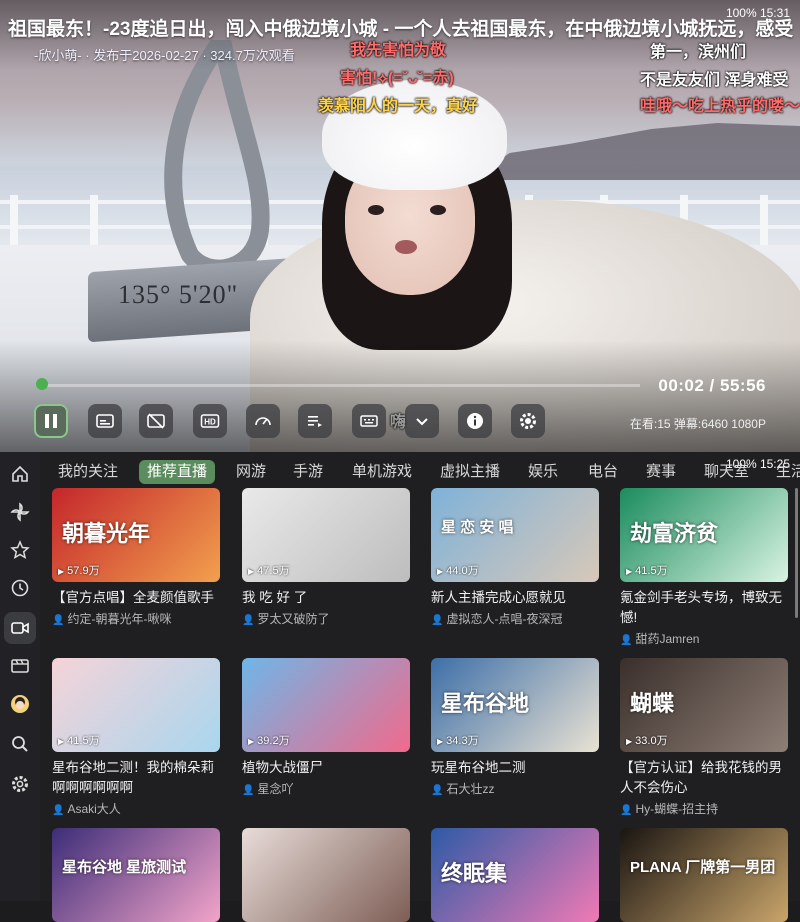 This screenshot has height=922, width=800. I want to click on film-icon, so click(20, 666).